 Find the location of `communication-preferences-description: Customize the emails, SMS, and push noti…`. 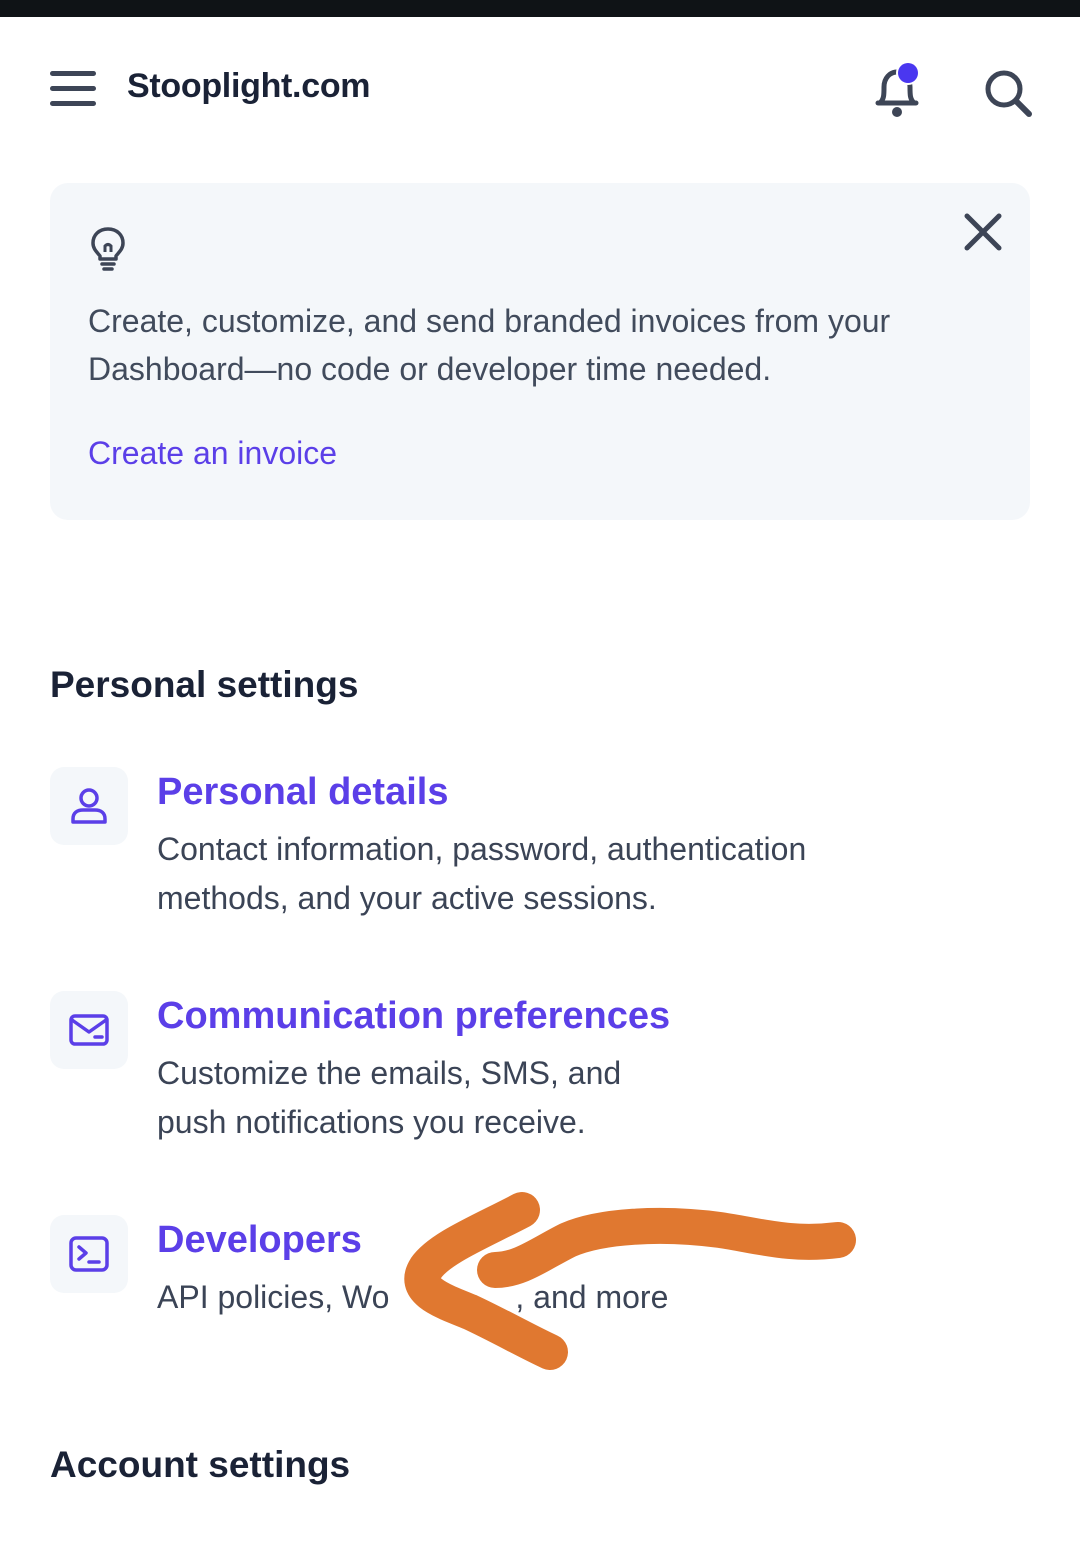

communication-preferences-description: Customize the emails, SMS, and push noti… is located at coordinates (389, 1098).